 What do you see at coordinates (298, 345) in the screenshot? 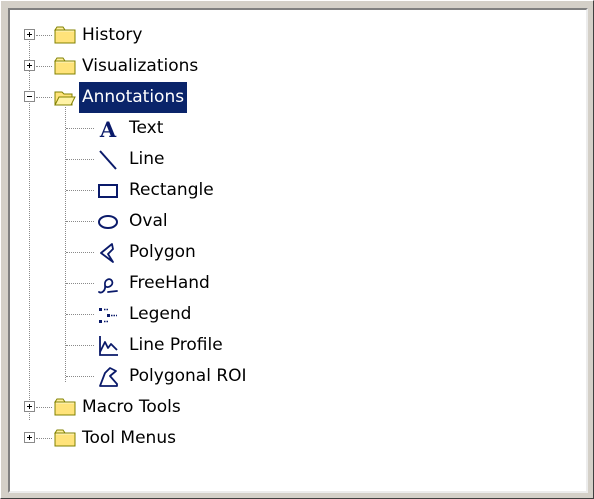
I see `tree-child-line-profile: Line Profile` at bounding box center [298, 345].